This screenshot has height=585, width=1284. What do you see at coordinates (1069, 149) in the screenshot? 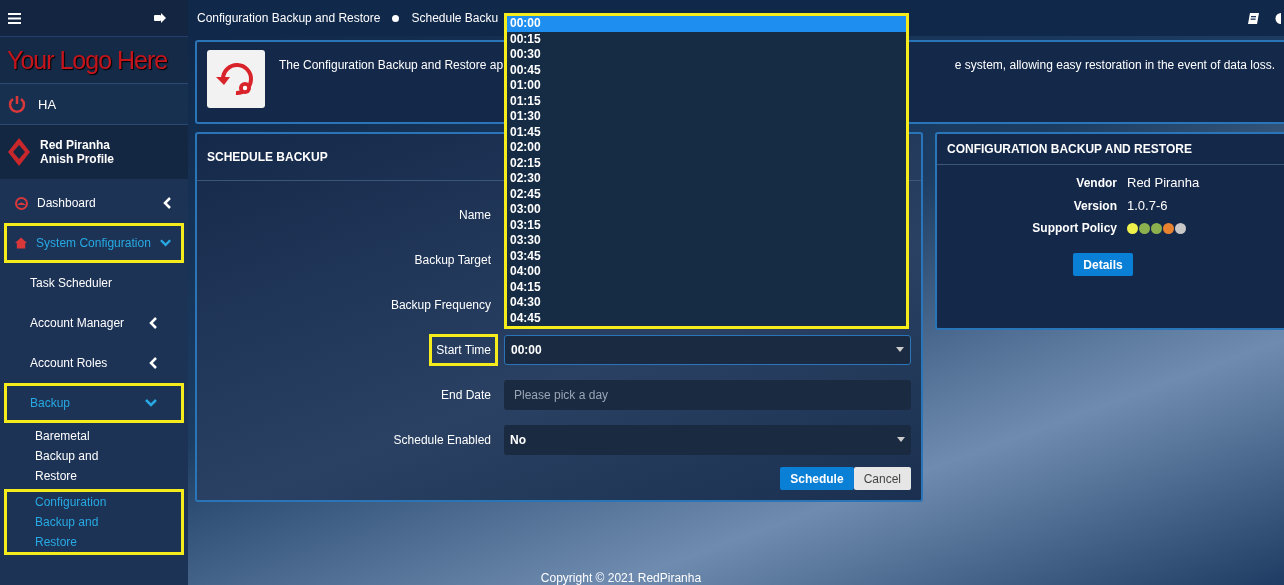
I see `panel-title: CONFIGURATION BACKUP AND RESTORE` at bounding box center [1069, 149].